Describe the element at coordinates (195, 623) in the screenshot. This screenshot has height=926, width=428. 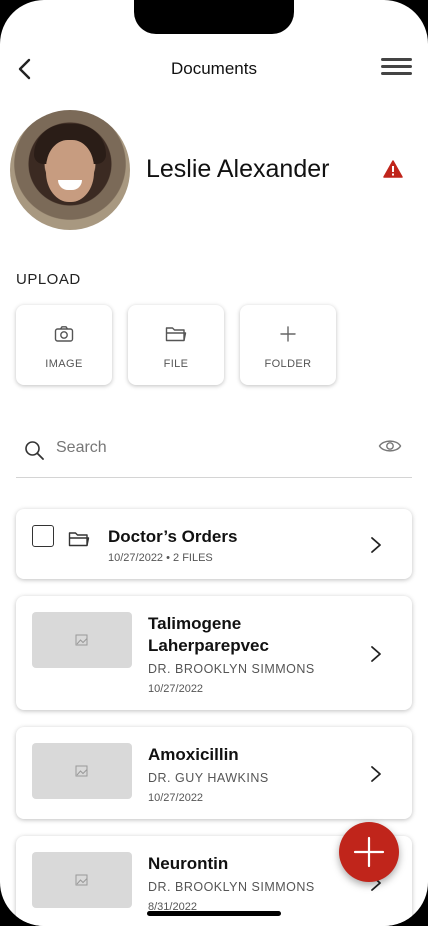
I see `document-title-line1: Talimogene` at that location.